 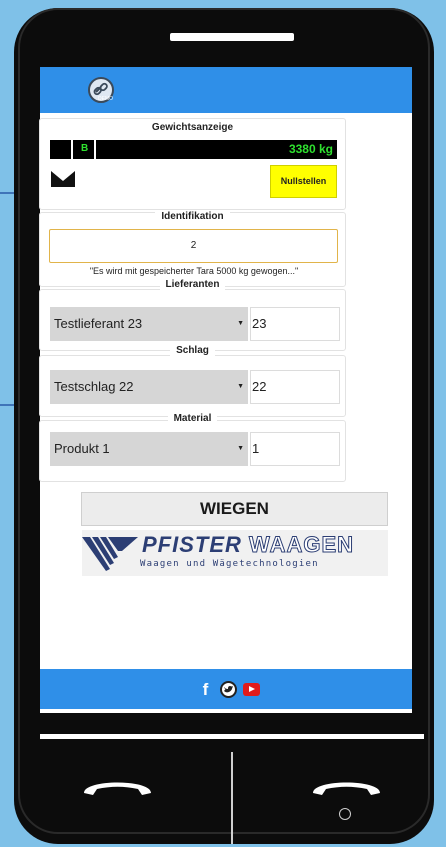 I want to click on schlag-selected: Testschlag 22, so click(x=94, y=386).